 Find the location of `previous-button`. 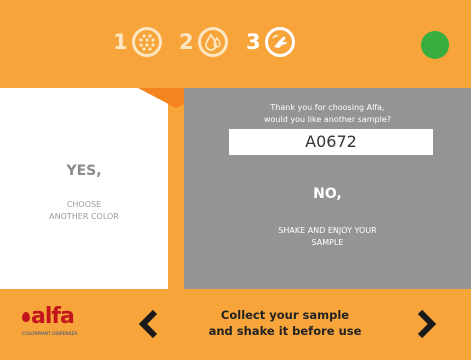

previous-button is located at coordinates (148, 324).